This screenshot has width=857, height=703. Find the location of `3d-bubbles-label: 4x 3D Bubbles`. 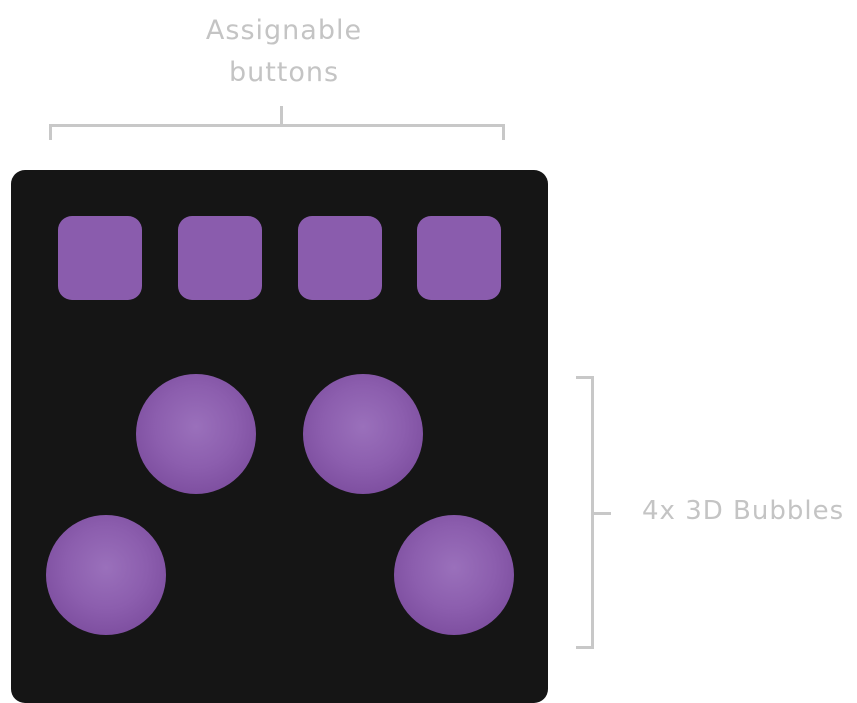

3d-bubbles-label: 4x 3D Bubbles is located at coordinates (743, 511).